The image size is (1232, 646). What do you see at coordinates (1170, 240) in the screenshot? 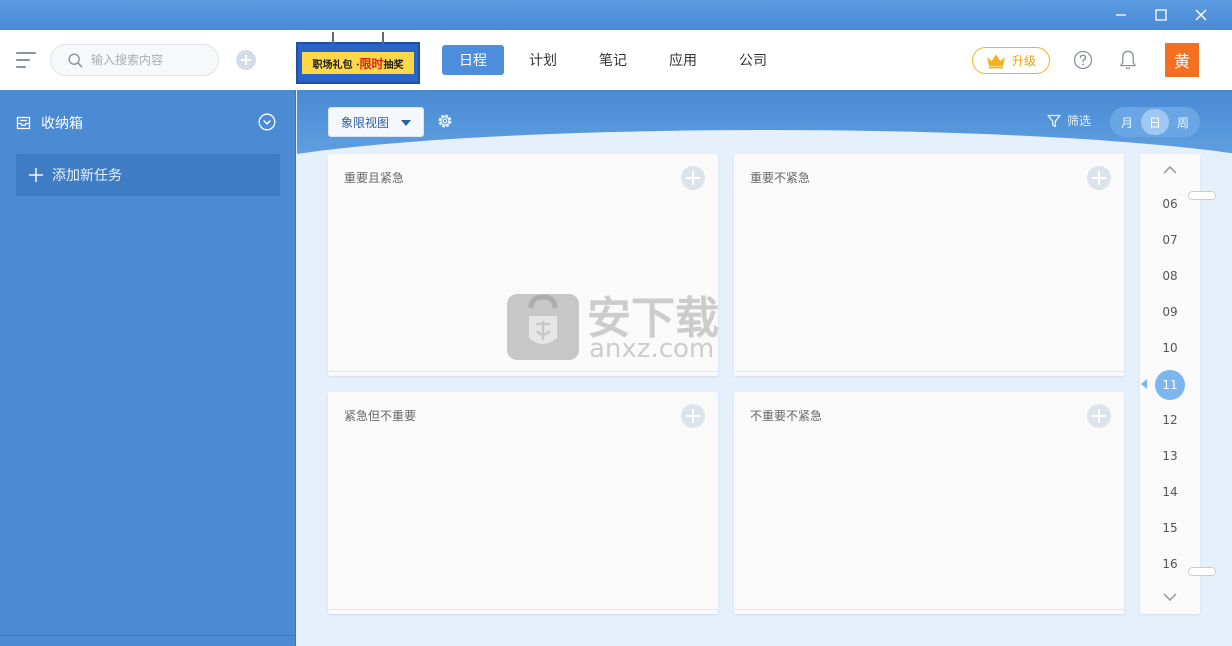
I see `timeline-hour: 07` at bounding box center [1170, 240].